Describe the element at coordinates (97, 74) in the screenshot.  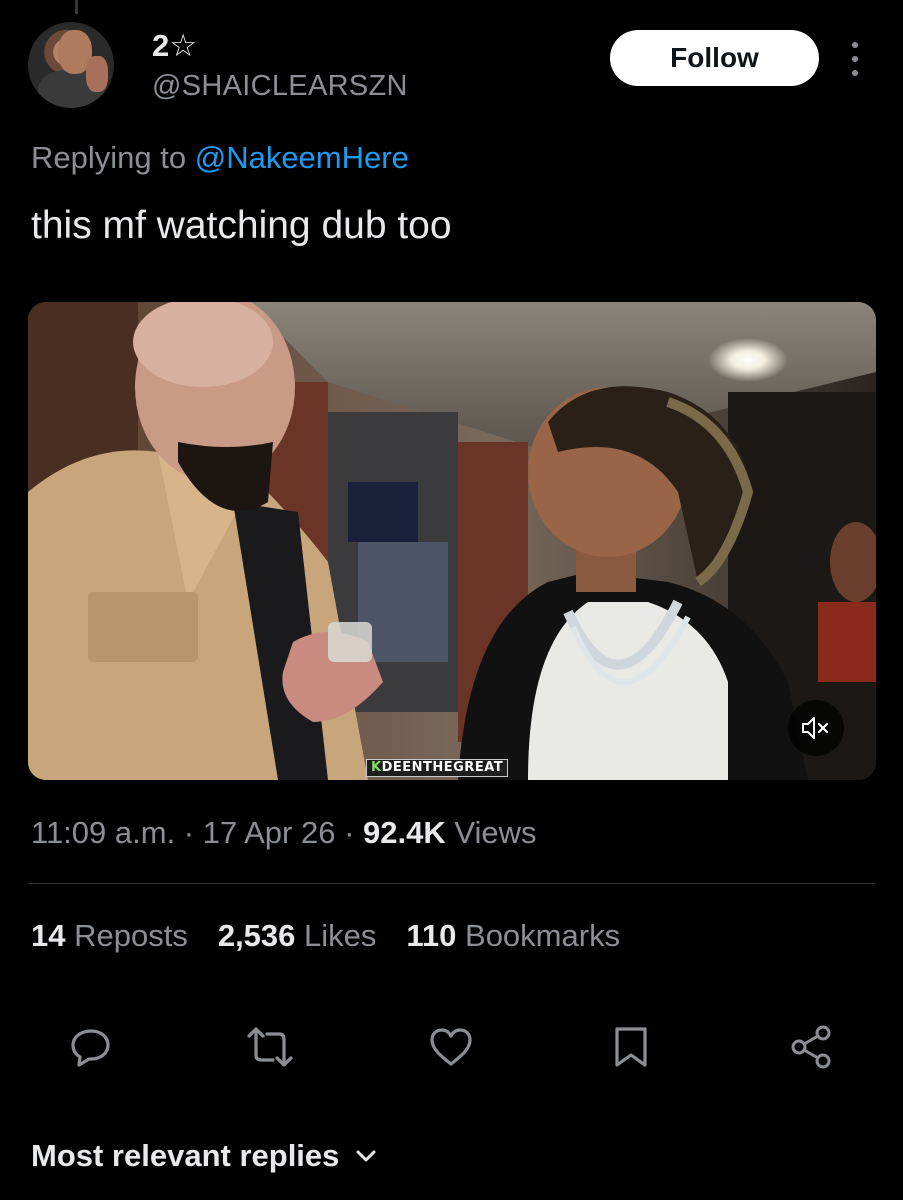
I see `avatar-hand` at that location.